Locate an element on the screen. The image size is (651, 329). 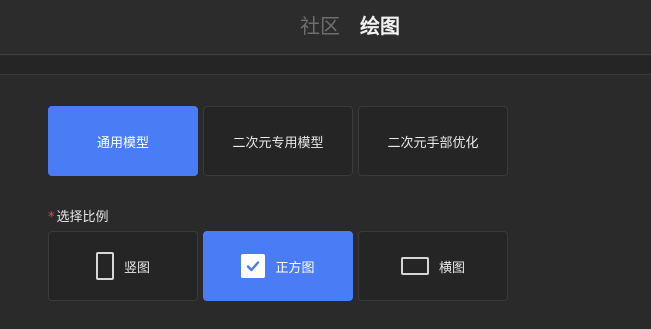
model-option-anime: 二次元专用模型 is located at coordinates (278, 141).